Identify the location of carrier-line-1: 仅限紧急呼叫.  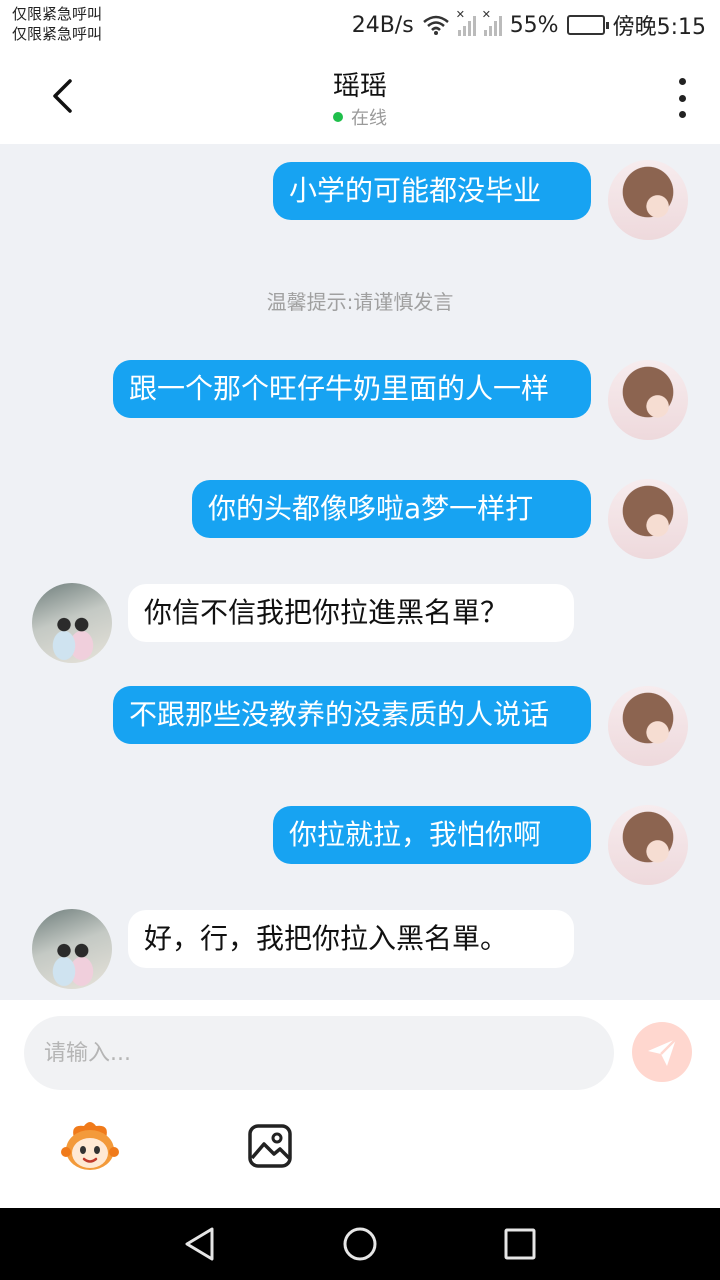
(57, 14).